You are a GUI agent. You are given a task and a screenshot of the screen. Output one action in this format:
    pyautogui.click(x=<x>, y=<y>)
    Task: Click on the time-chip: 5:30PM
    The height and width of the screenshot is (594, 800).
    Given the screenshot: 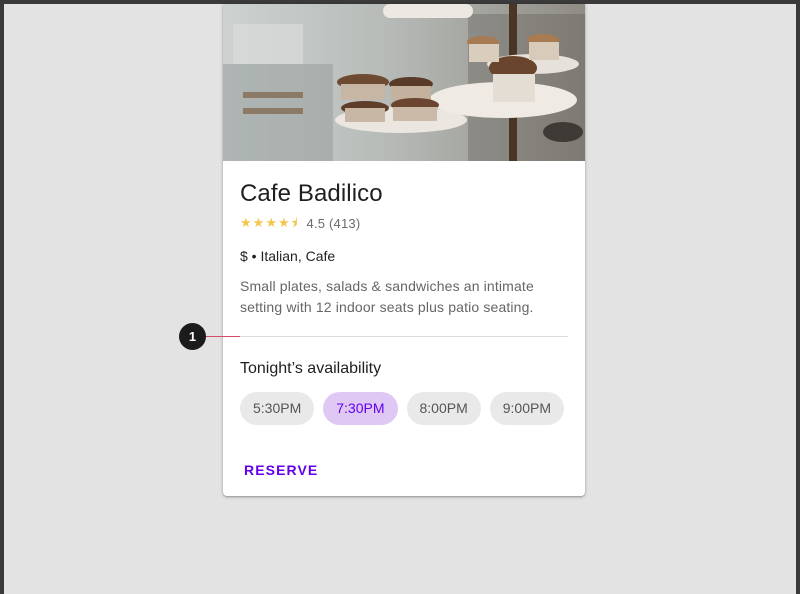 What is the action you would take?
    pyautogui.click(x=277, y=408)
    